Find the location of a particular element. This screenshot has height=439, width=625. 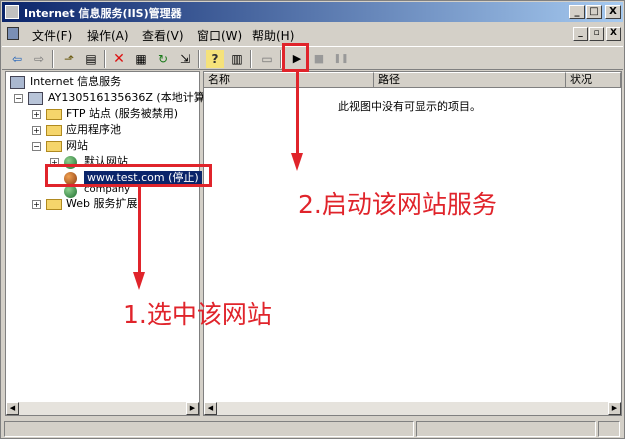

show-tree-icon: ▤ is located at coordinates (91, 59).